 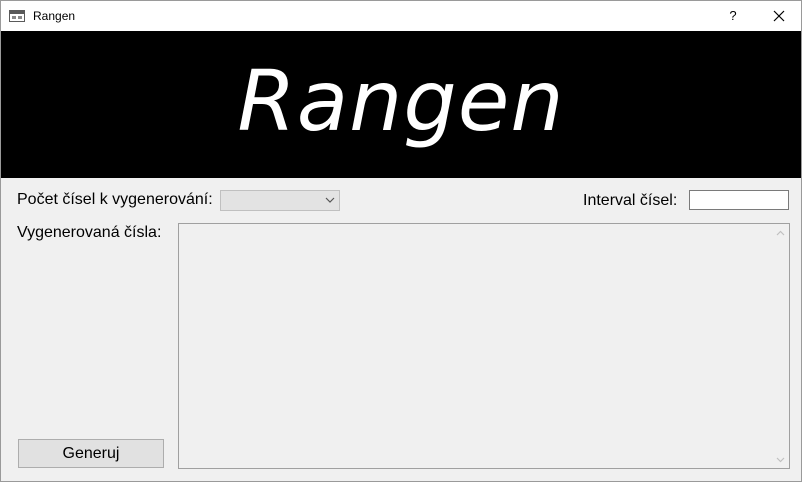 I want to click on scroll-down-button, so click(x=780, y=459).